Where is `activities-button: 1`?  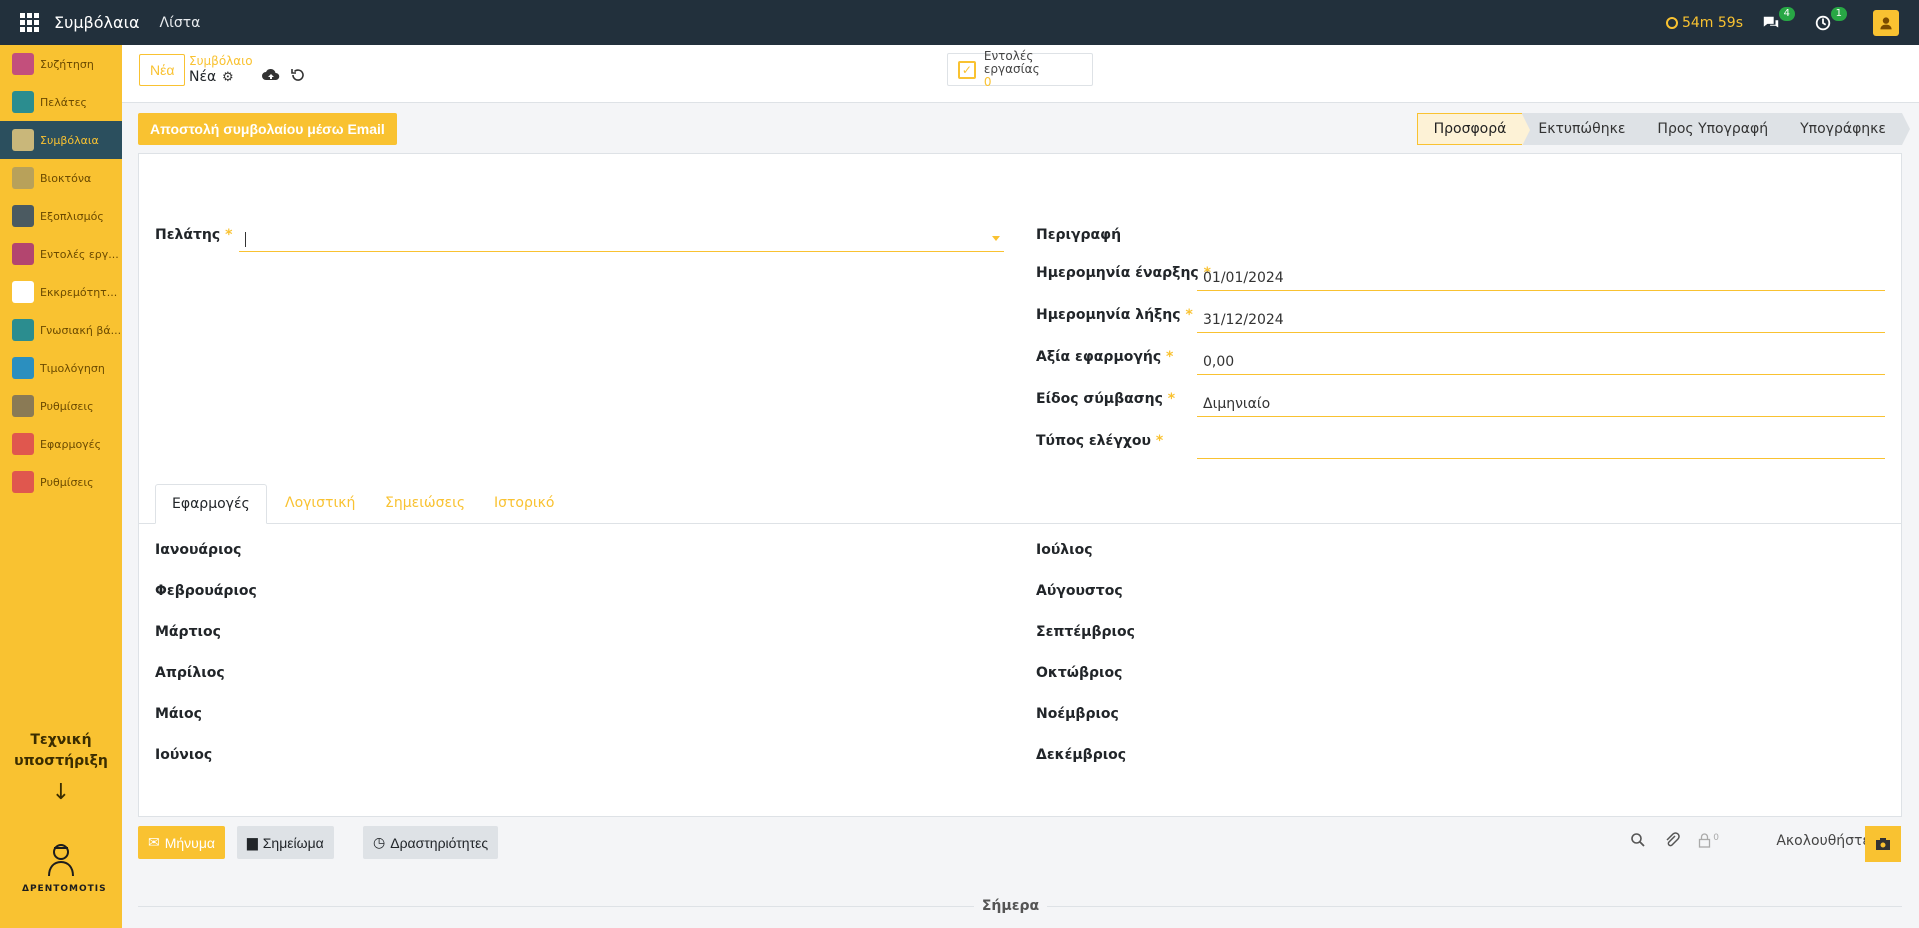 activities-button: 1 is located at coordinates (1830, 19).